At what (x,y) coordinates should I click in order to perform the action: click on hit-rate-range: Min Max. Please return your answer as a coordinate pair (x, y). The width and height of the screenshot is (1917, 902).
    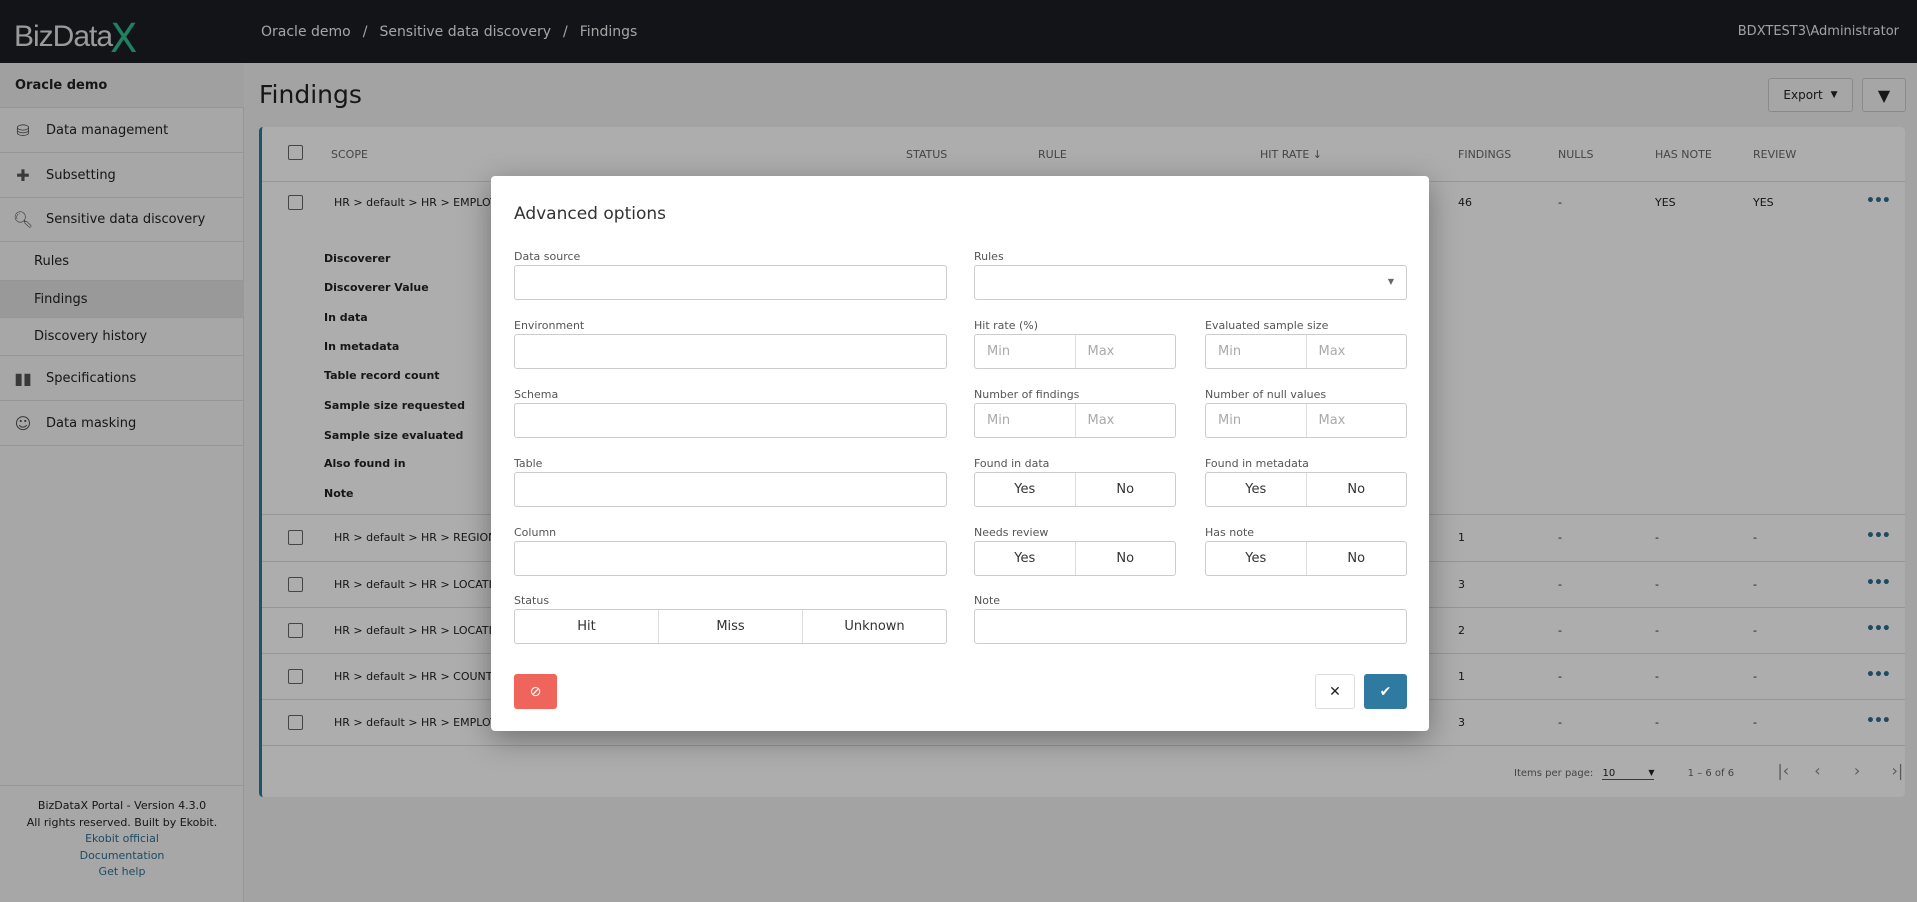
    Looking at the image, I should click on (1075, 351).